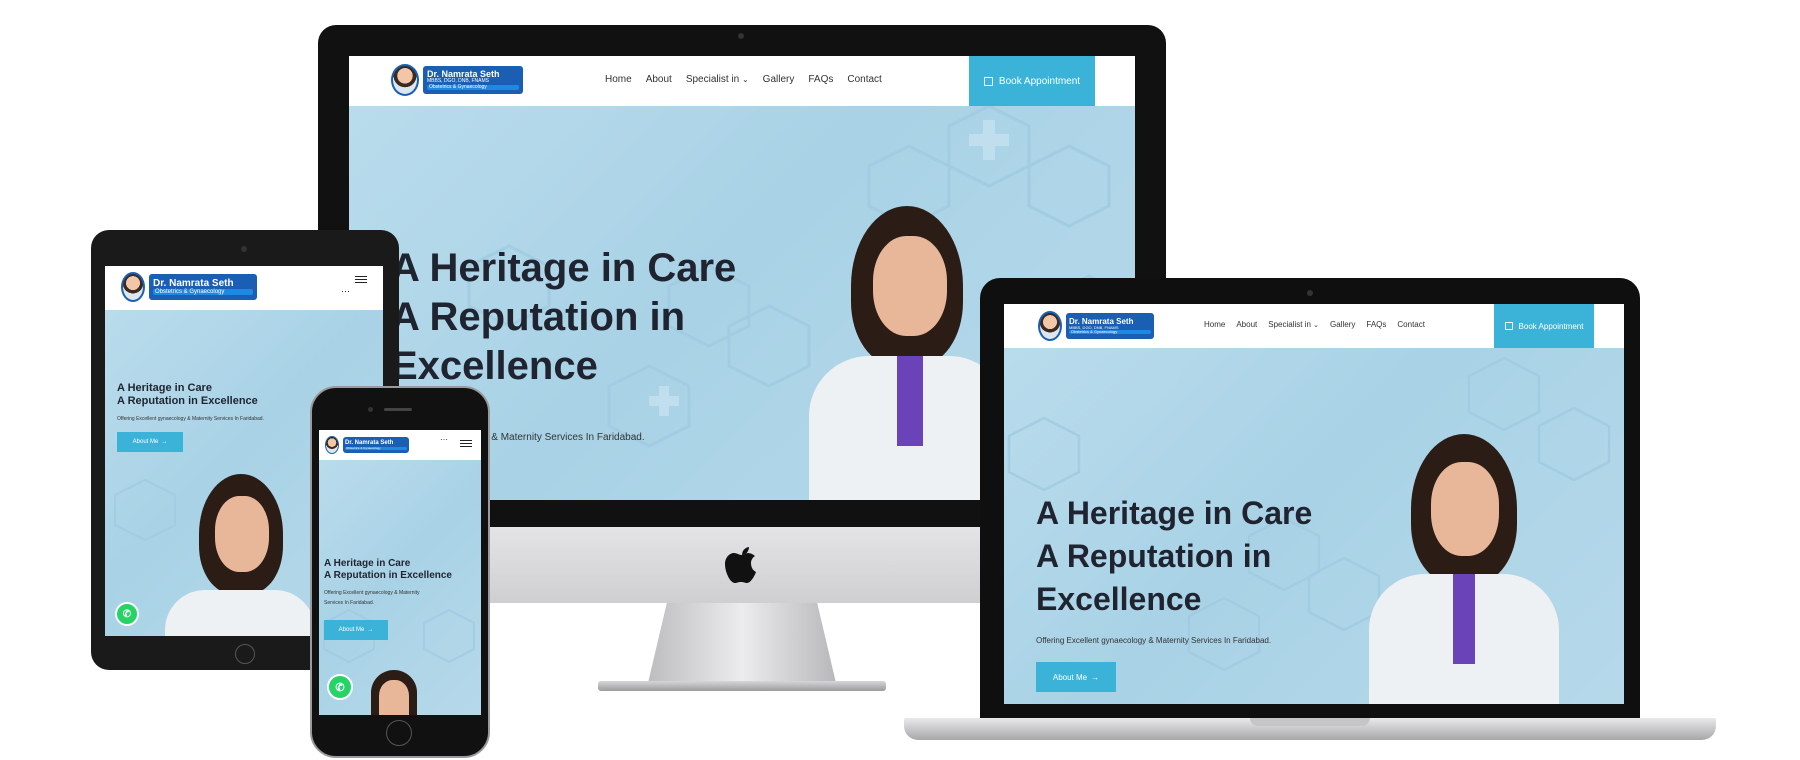  Describe the element at coordinates (187, 401) in the screenshot. I see `tablet-hero-line-2: A Reputation in Excellence` at that location.